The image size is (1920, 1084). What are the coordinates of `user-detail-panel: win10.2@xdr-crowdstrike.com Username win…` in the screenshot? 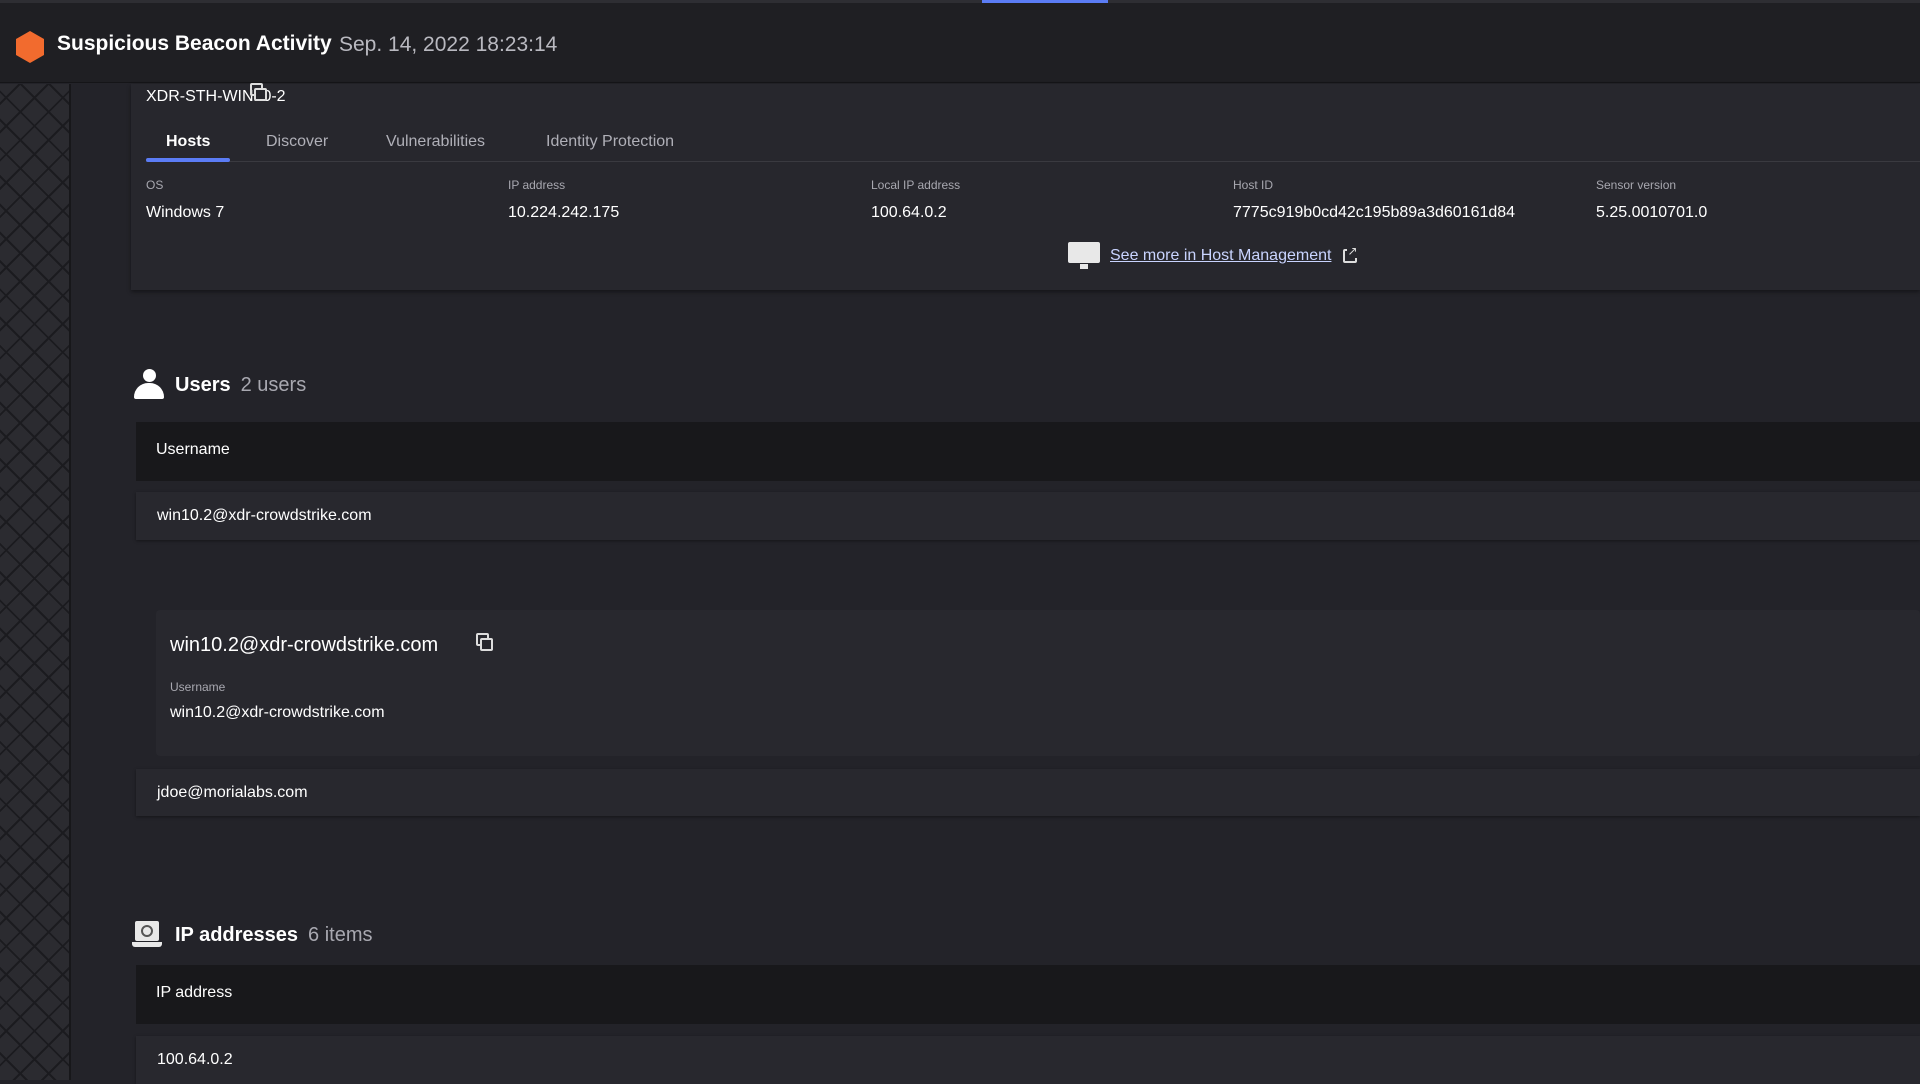 It's located at (1038, 683).